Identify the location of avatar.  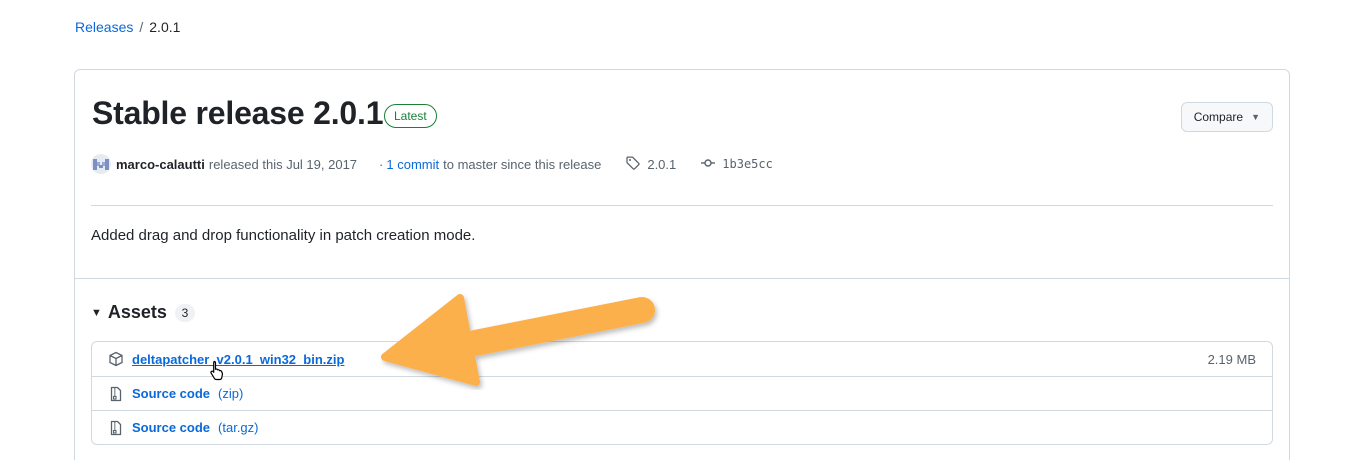
(101, 164).